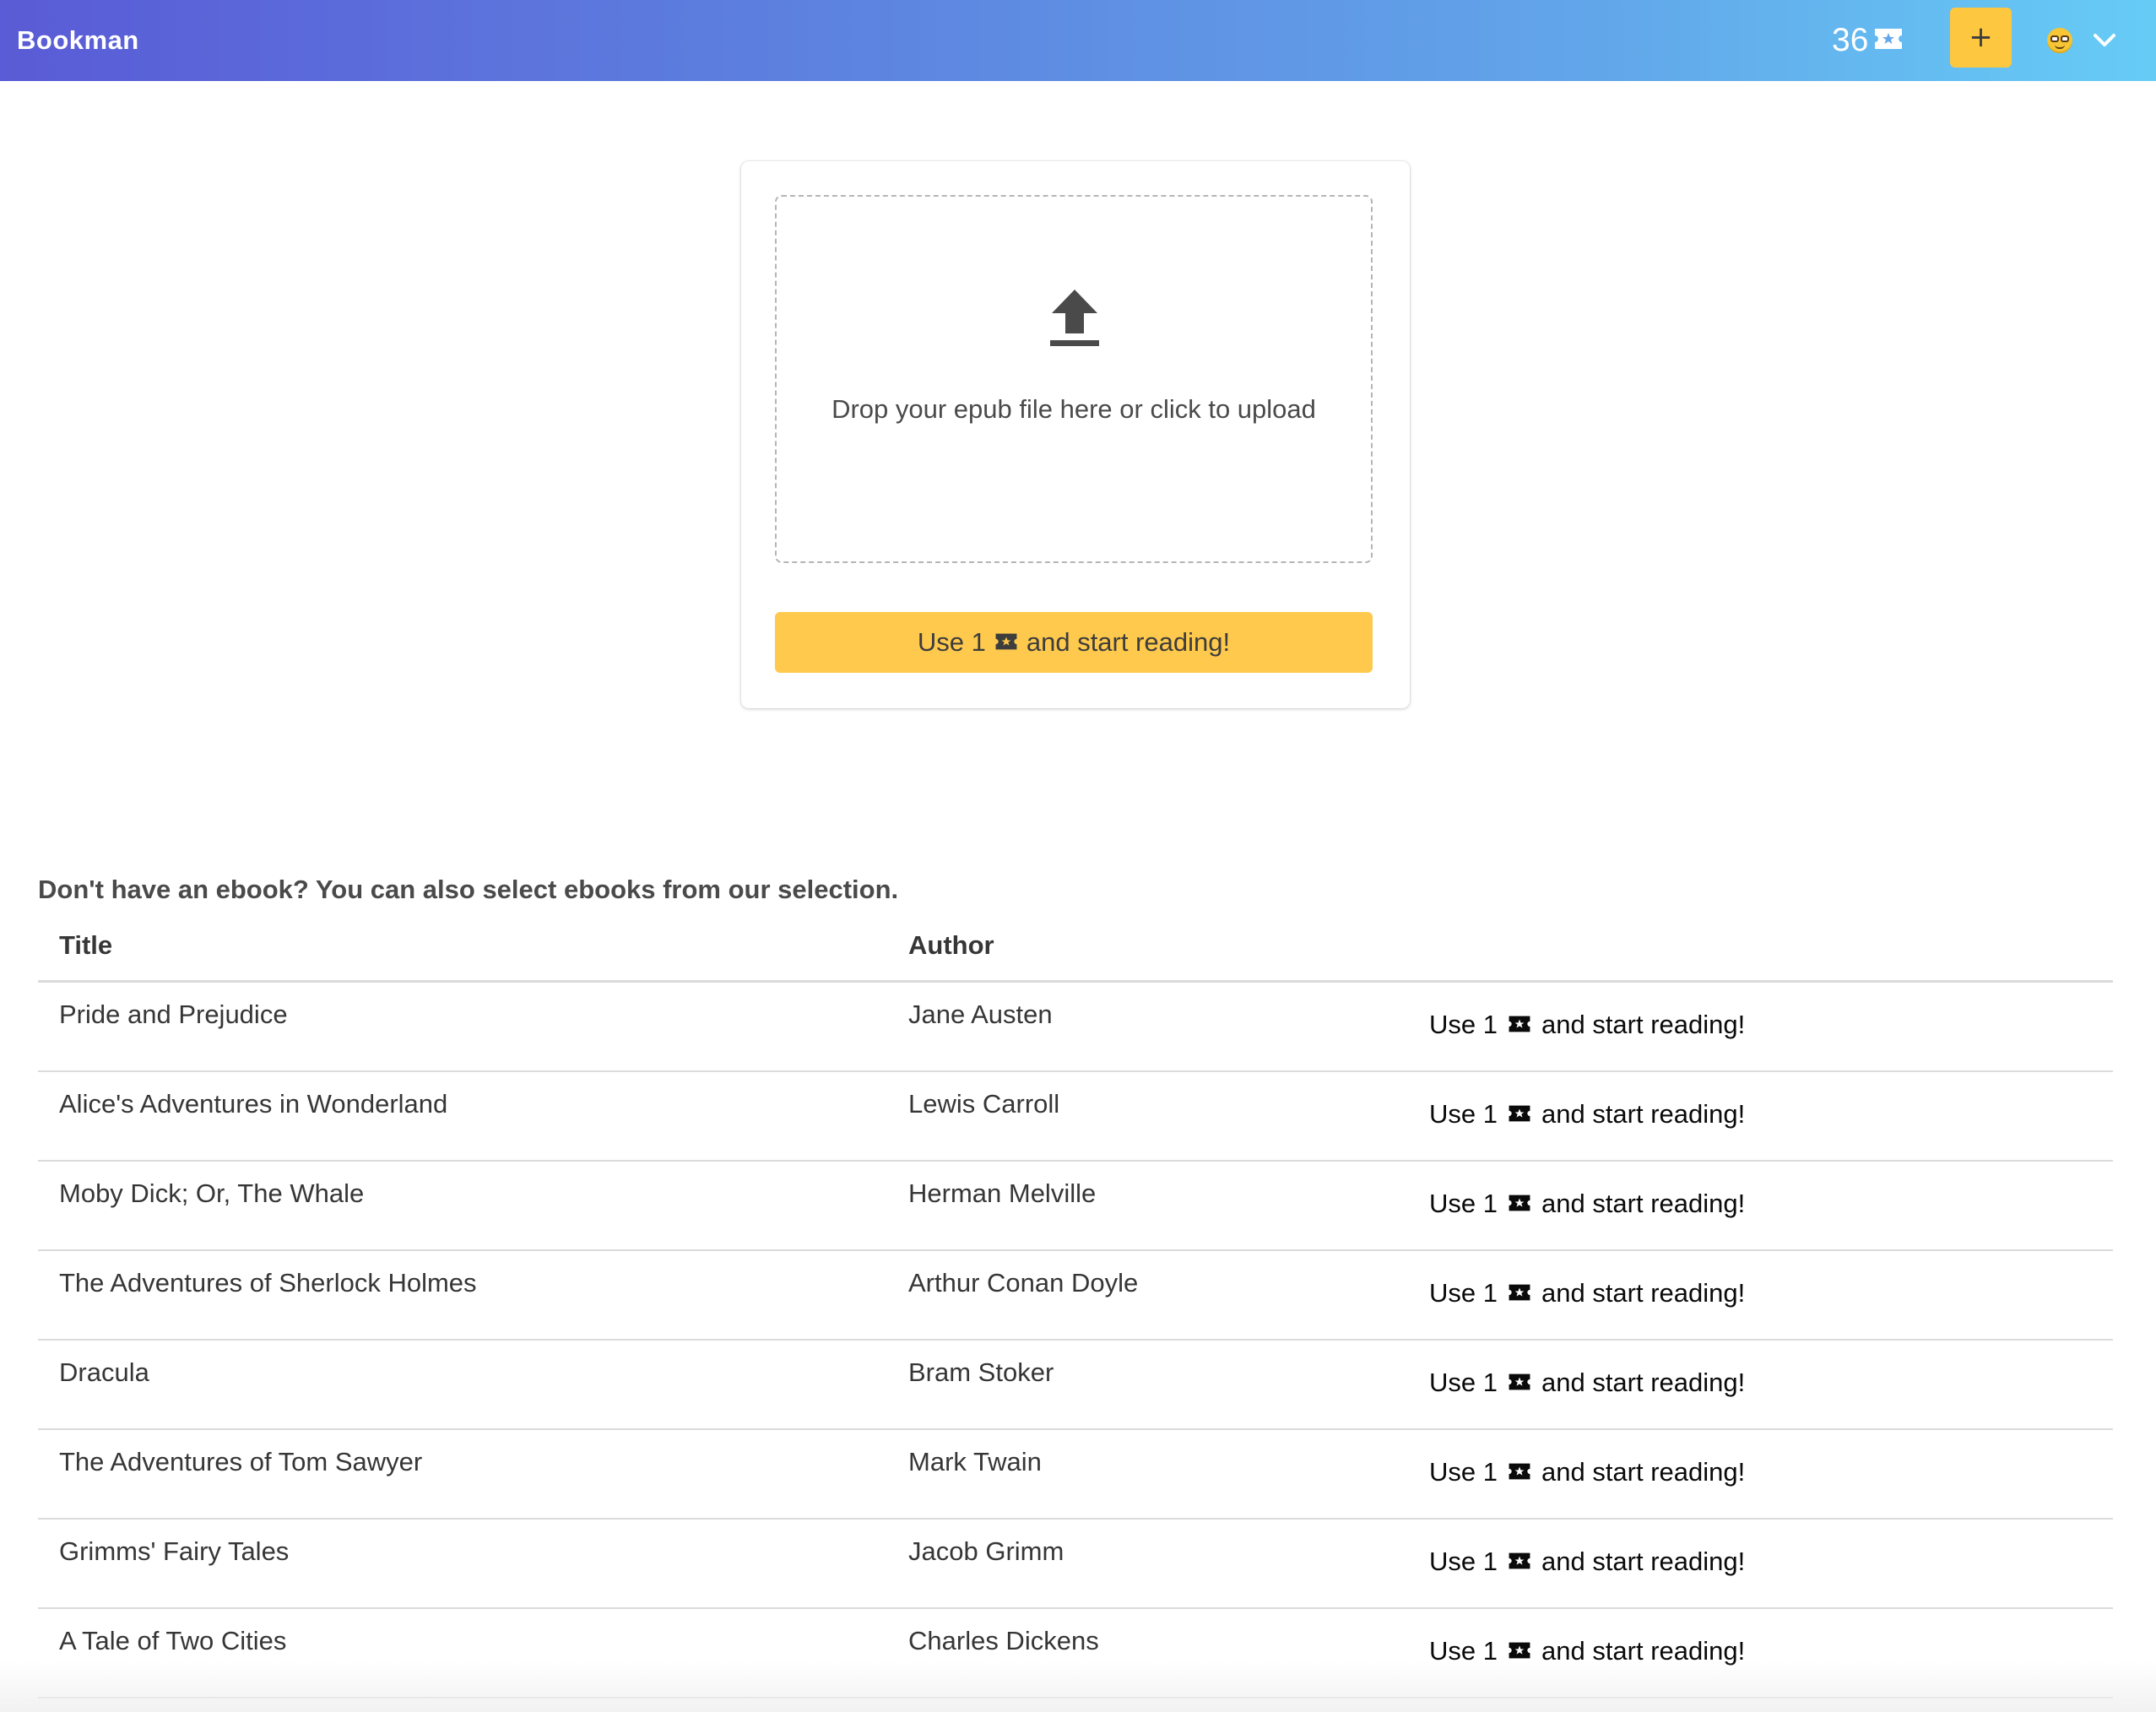  I want to click on start-reading-suffix: and start reading!, so click(1128, 642).